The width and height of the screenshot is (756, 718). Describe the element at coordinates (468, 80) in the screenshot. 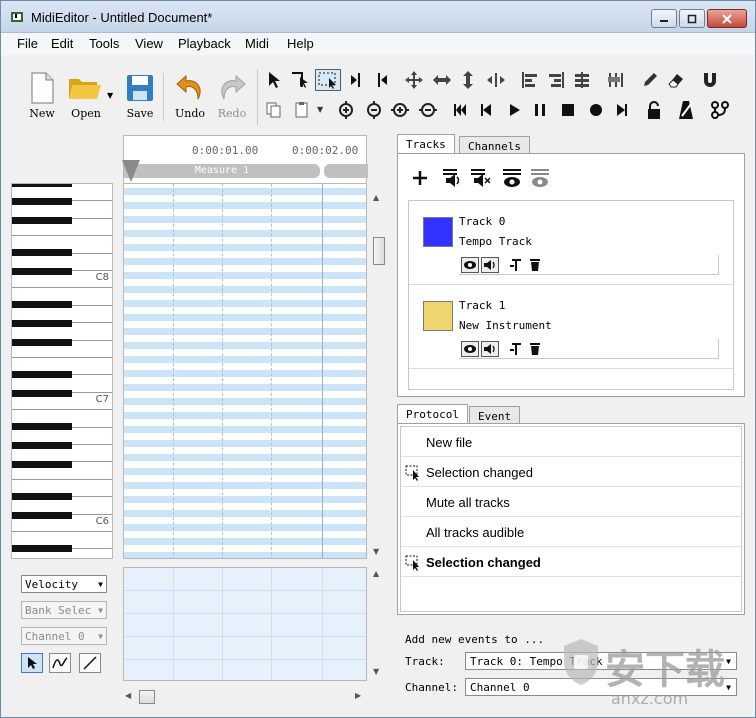

I see `move-vertical-icon` at that location.